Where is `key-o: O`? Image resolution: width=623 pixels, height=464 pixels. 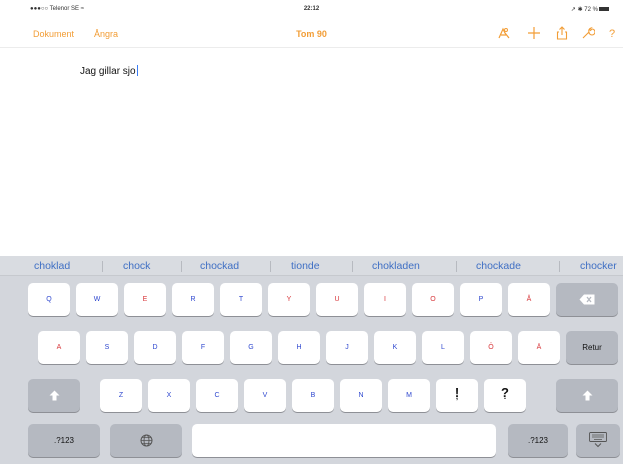 key-o: O is located at coordinates (433, 299).